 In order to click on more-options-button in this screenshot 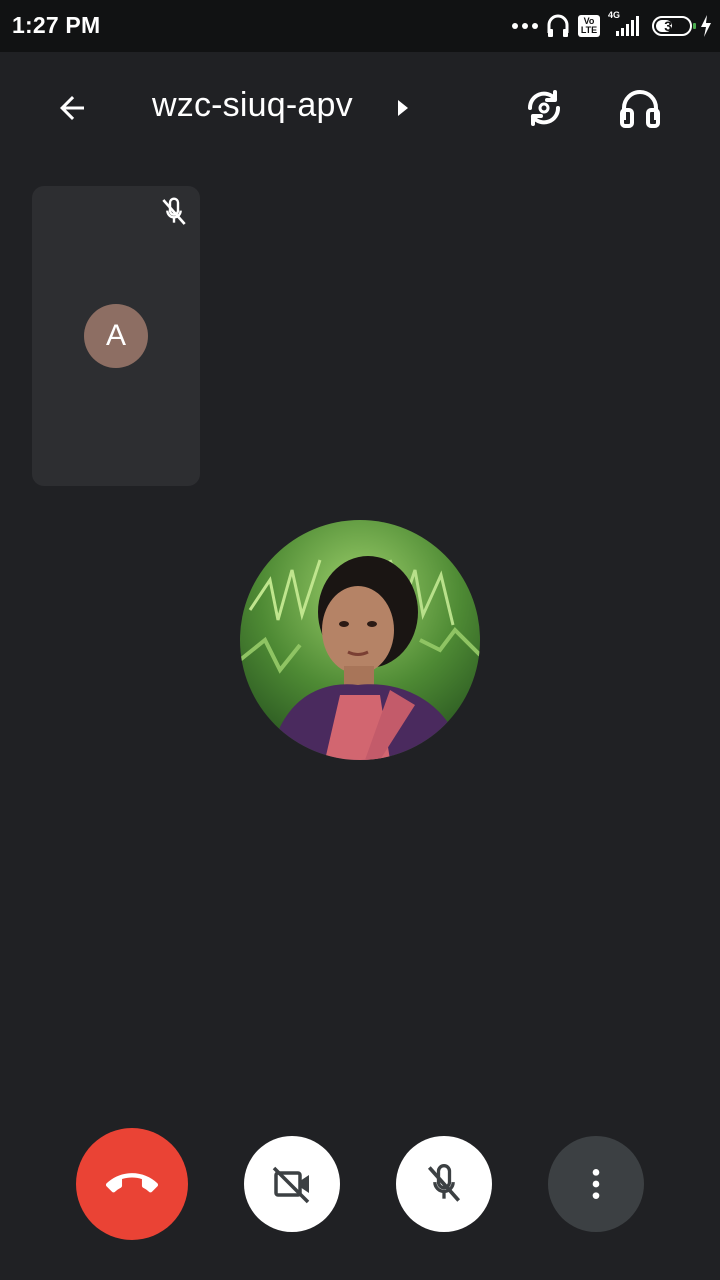, I will do `click(596, 1184)`.